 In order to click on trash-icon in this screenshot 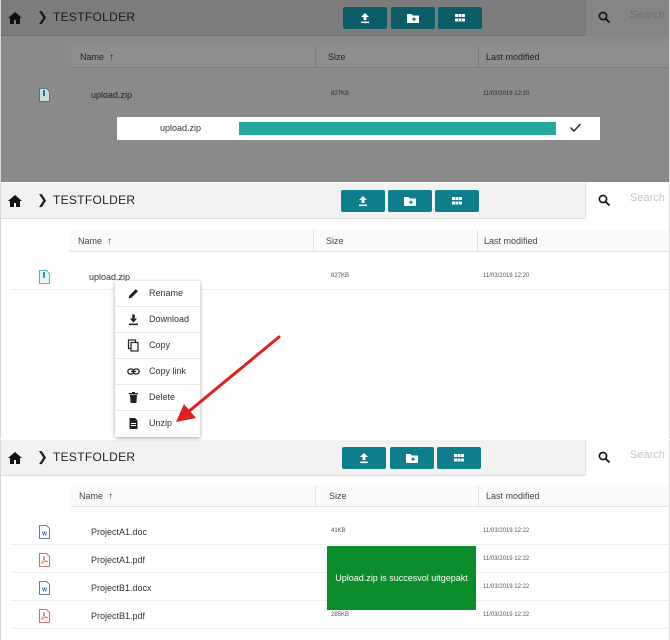, I will do `click(133, 397)`.